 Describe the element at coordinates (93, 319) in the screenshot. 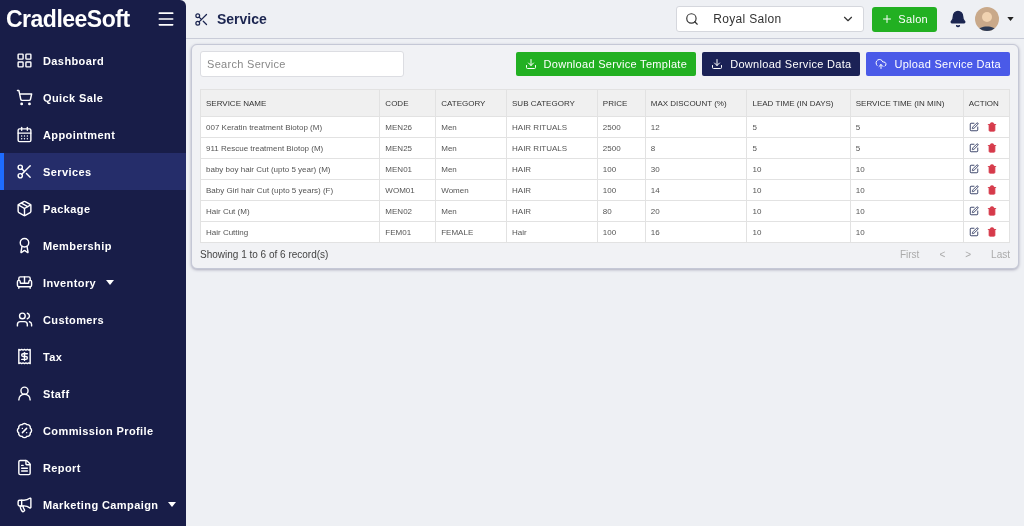

I see `sidebar-item: Customers` at that location.